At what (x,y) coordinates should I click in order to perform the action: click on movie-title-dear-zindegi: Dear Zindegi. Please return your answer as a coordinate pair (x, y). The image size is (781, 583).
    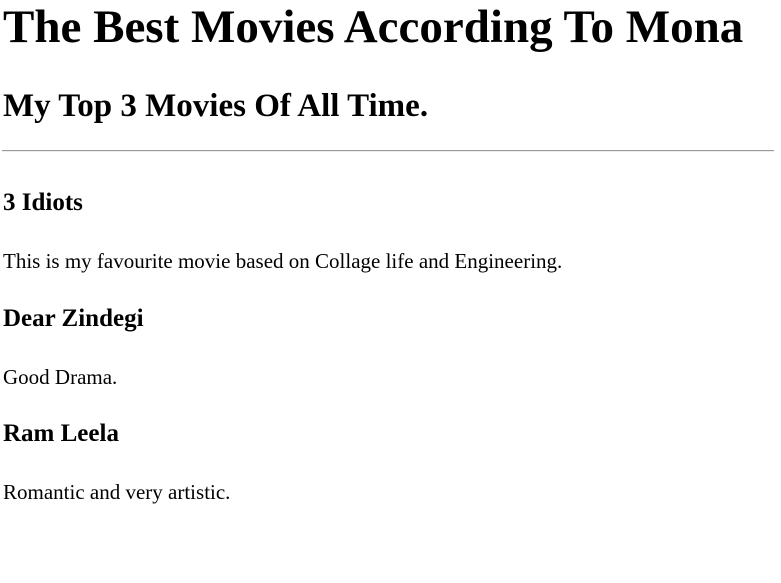
    Looking at the image, I should click on (73, 318).